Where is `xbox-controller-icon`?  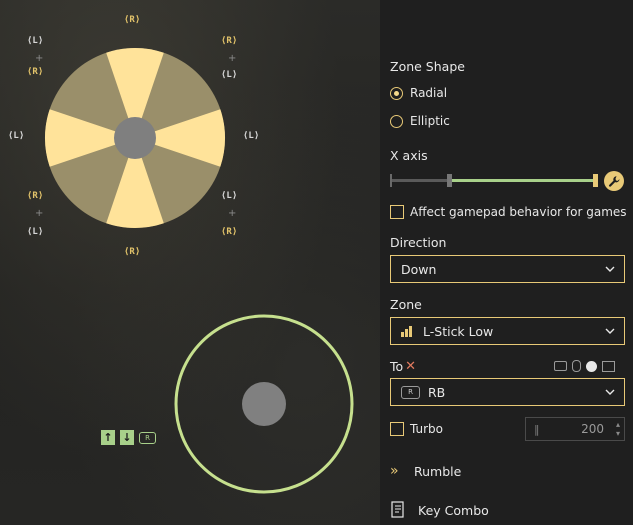
xbox-controller-icon is located at coordinates (591, 366).